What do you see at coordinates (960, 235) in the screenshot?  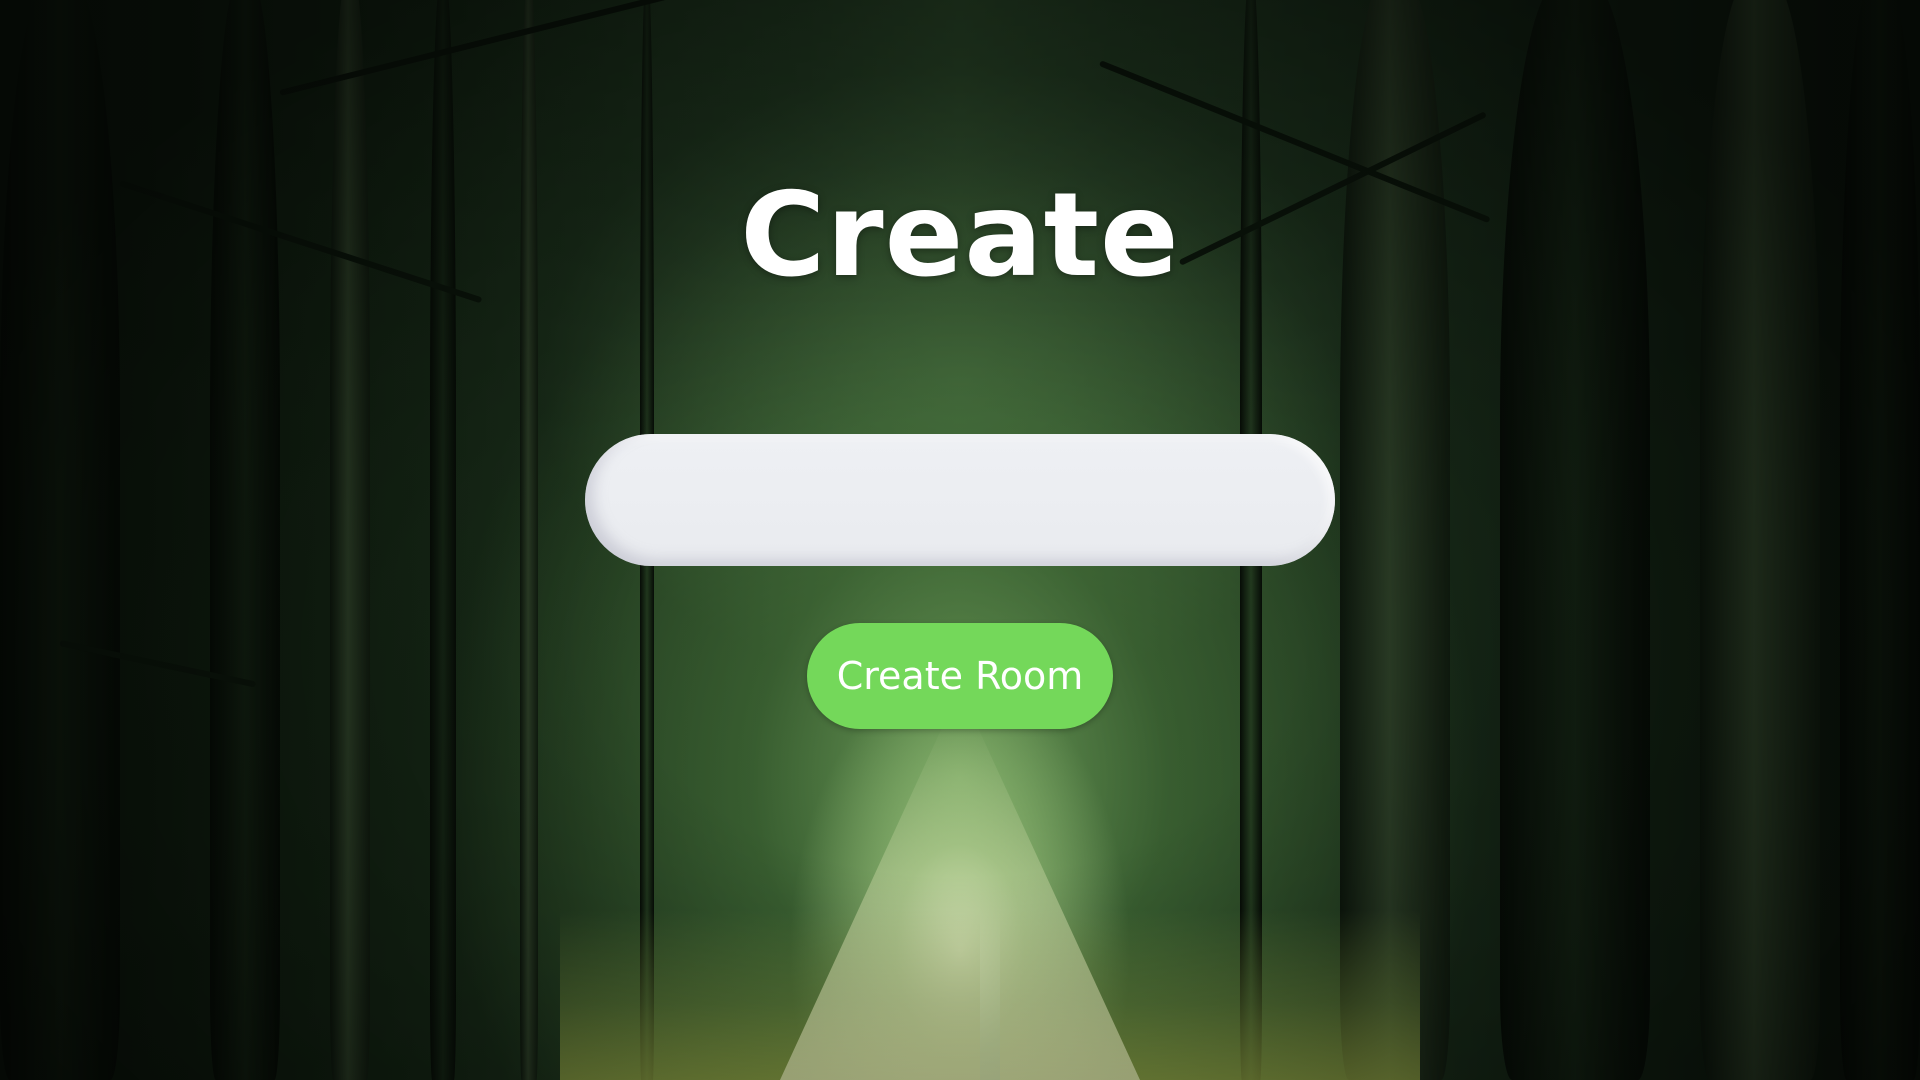 I see `page-title: Create` at bounding box center [960, 235].